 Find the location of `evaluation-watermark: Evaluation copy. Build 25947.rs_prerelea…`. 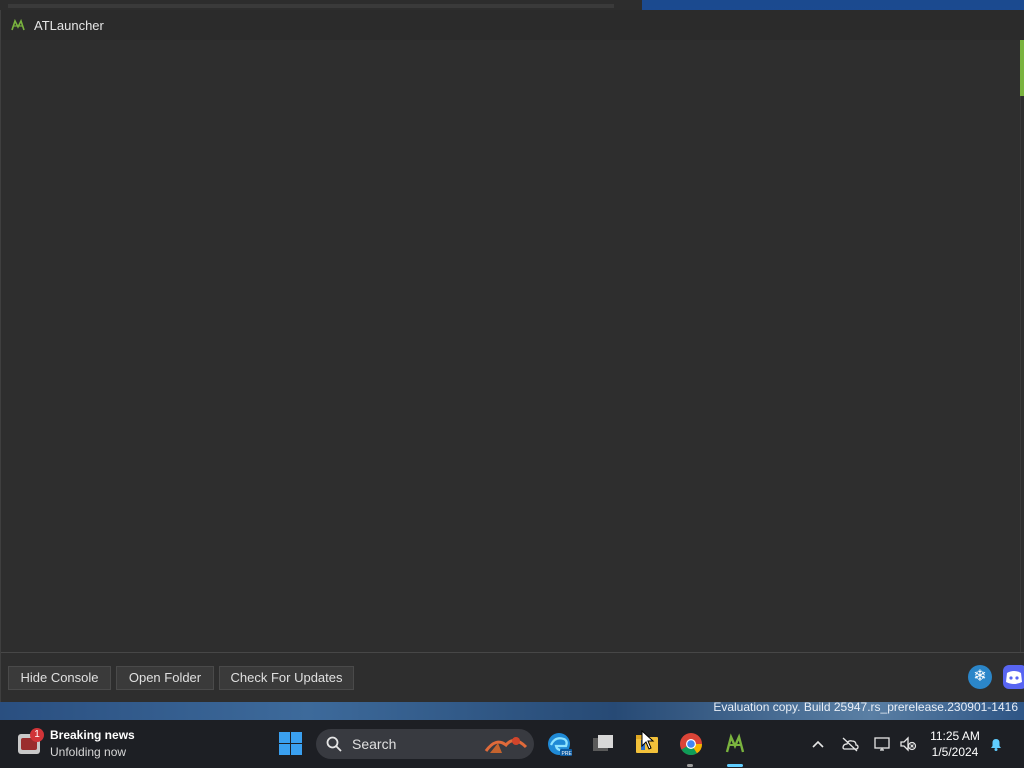

evaluation-watermark: Evaluation copy. Build 25947.rs_prerelea… is located at coordinates (865, 707).